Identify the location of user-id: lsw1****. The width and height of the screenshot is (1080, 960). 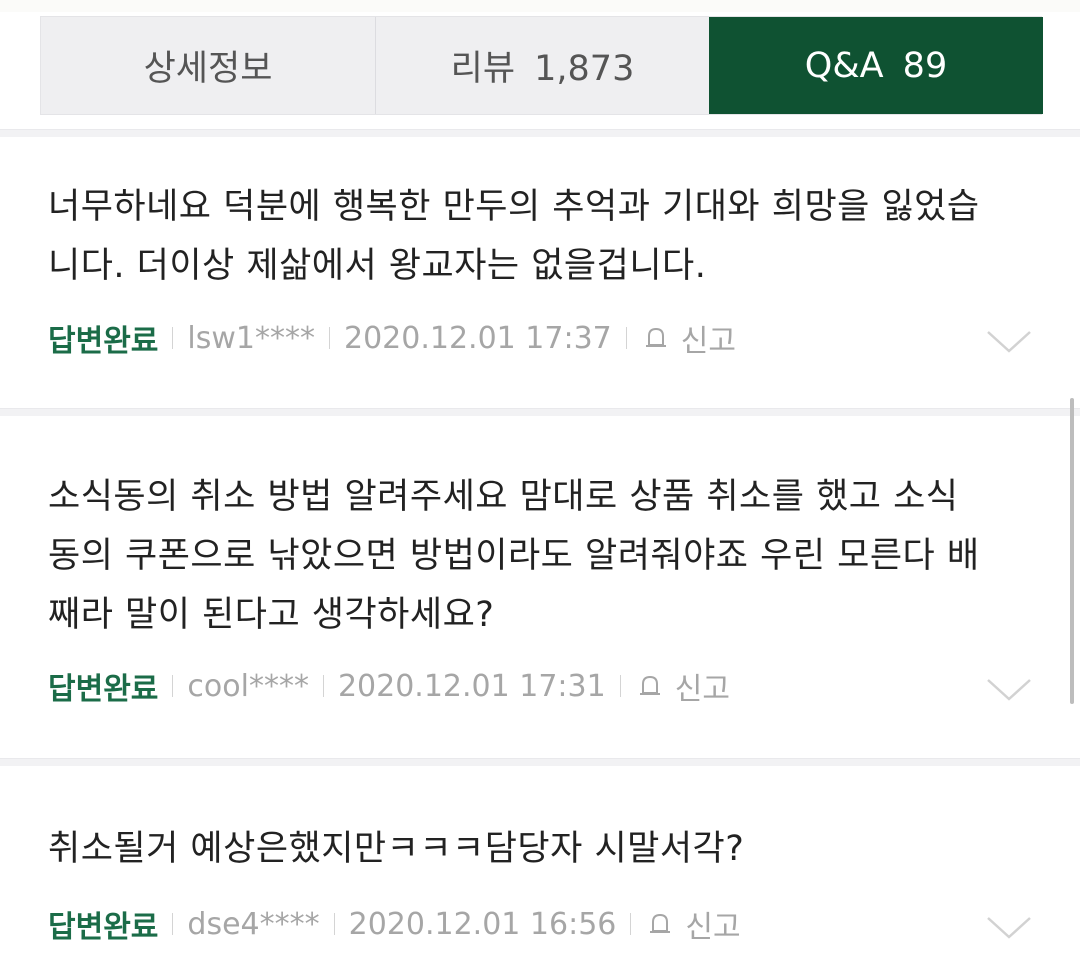
(251, 338).